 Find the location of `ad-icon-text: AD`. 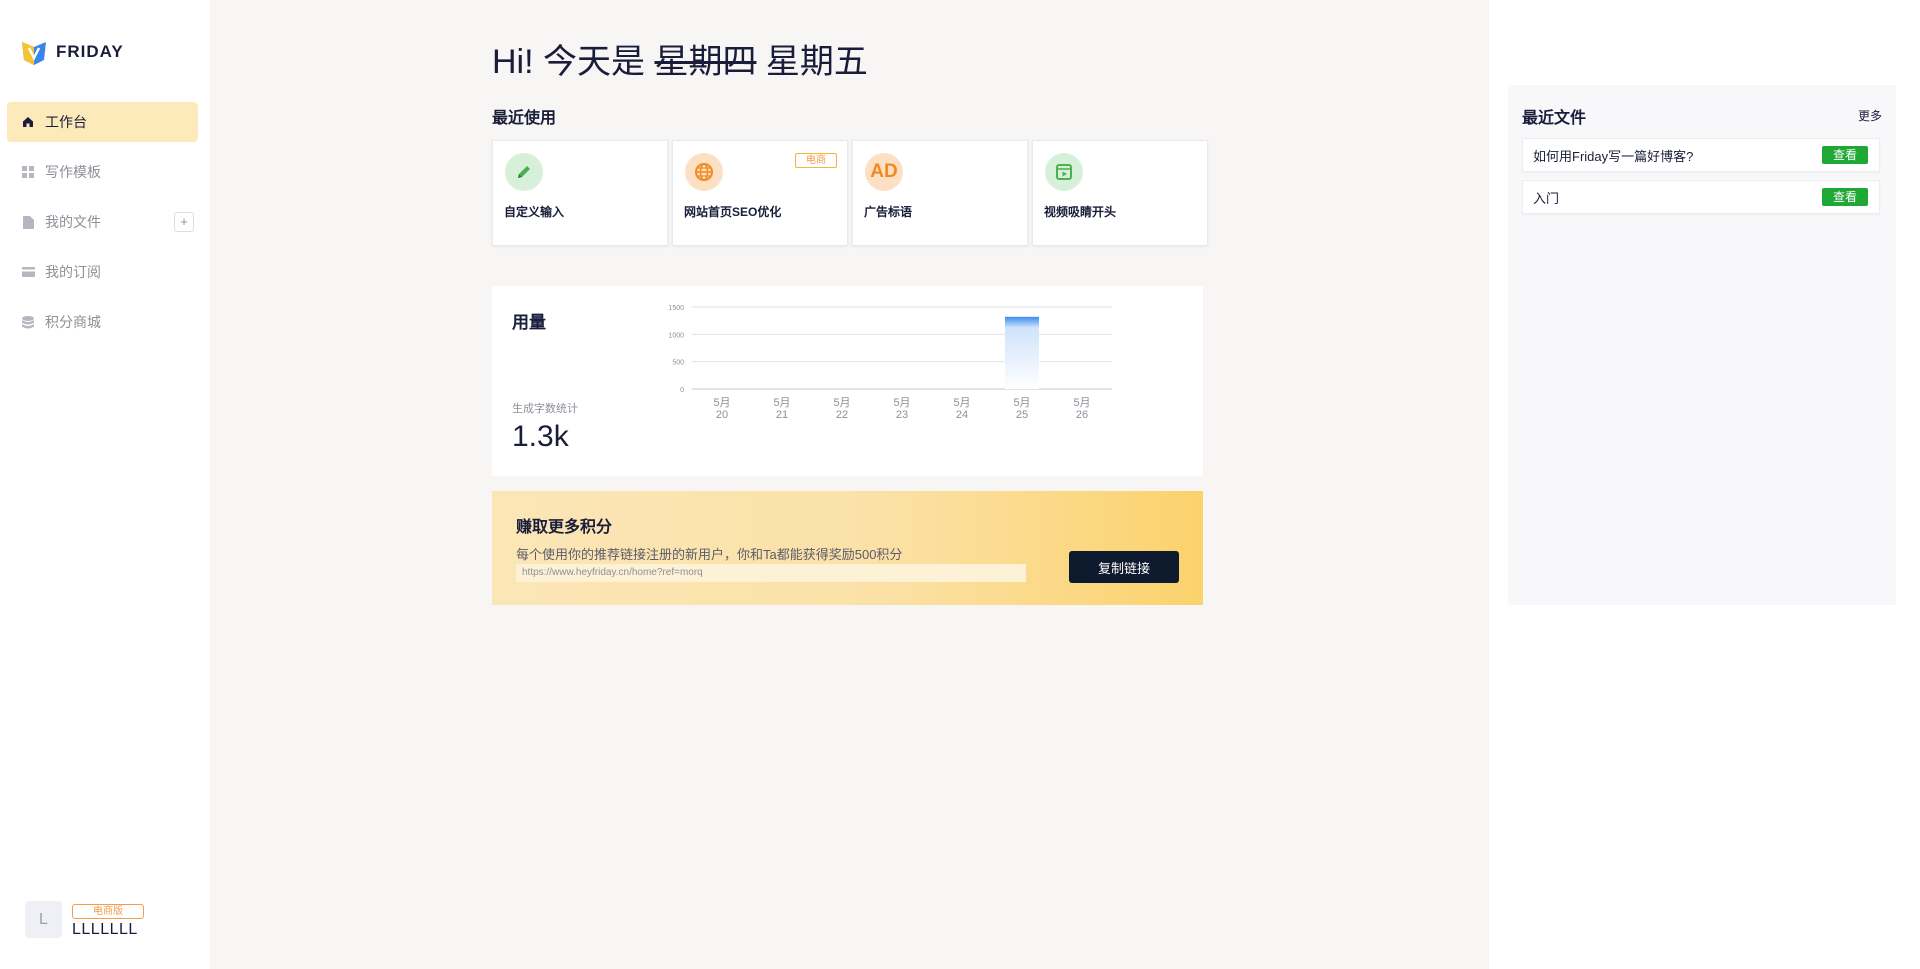

ad-icon-text: AD is located at coordinates (884, 171).